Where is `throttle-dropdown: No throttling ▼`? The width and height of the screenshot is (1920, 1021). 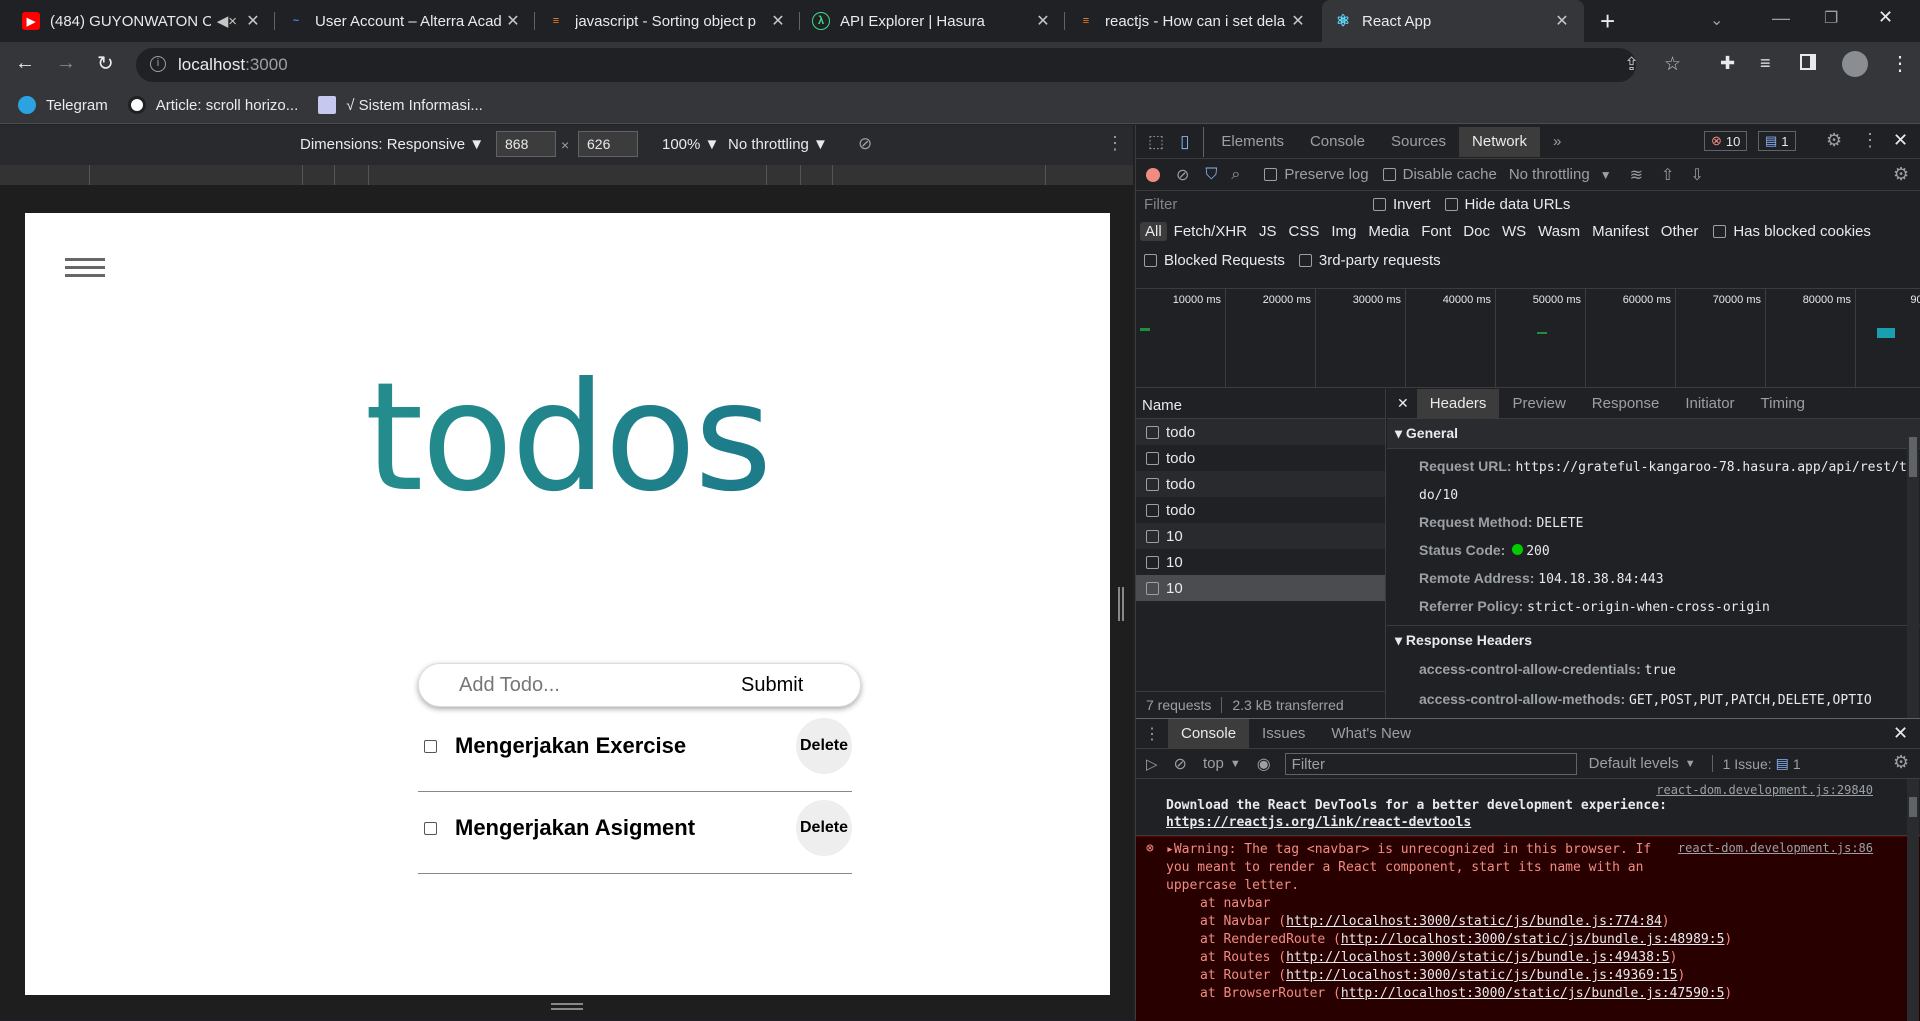 throttle-dropdown: No throttling ▼ is located at coordinates (778, 144).